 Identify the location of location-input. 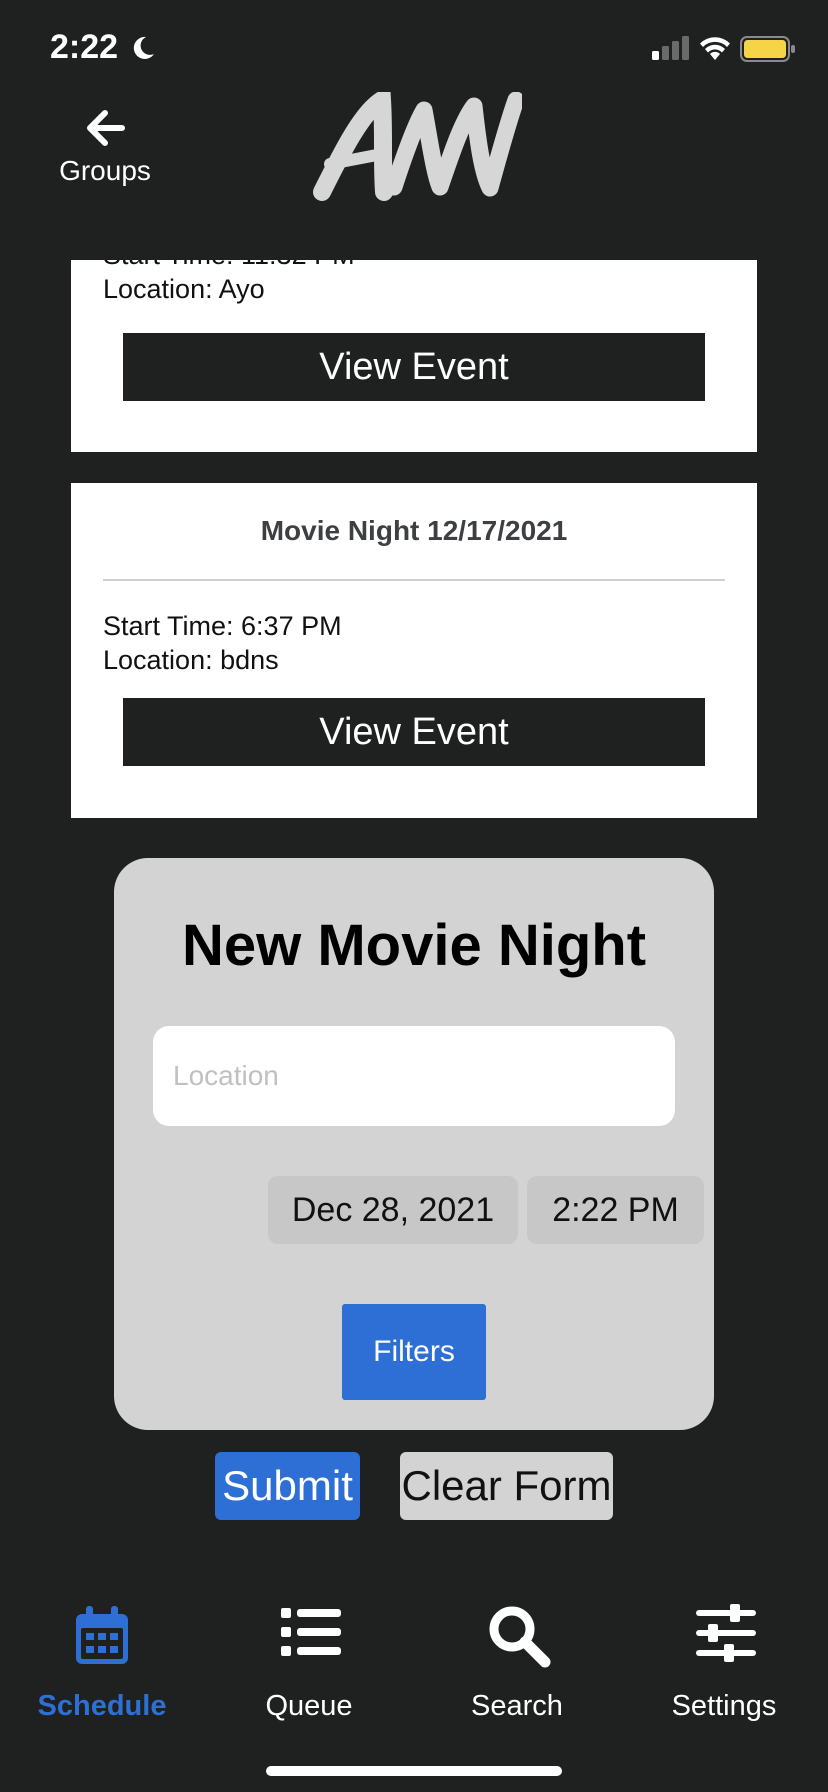
(414, 1076).